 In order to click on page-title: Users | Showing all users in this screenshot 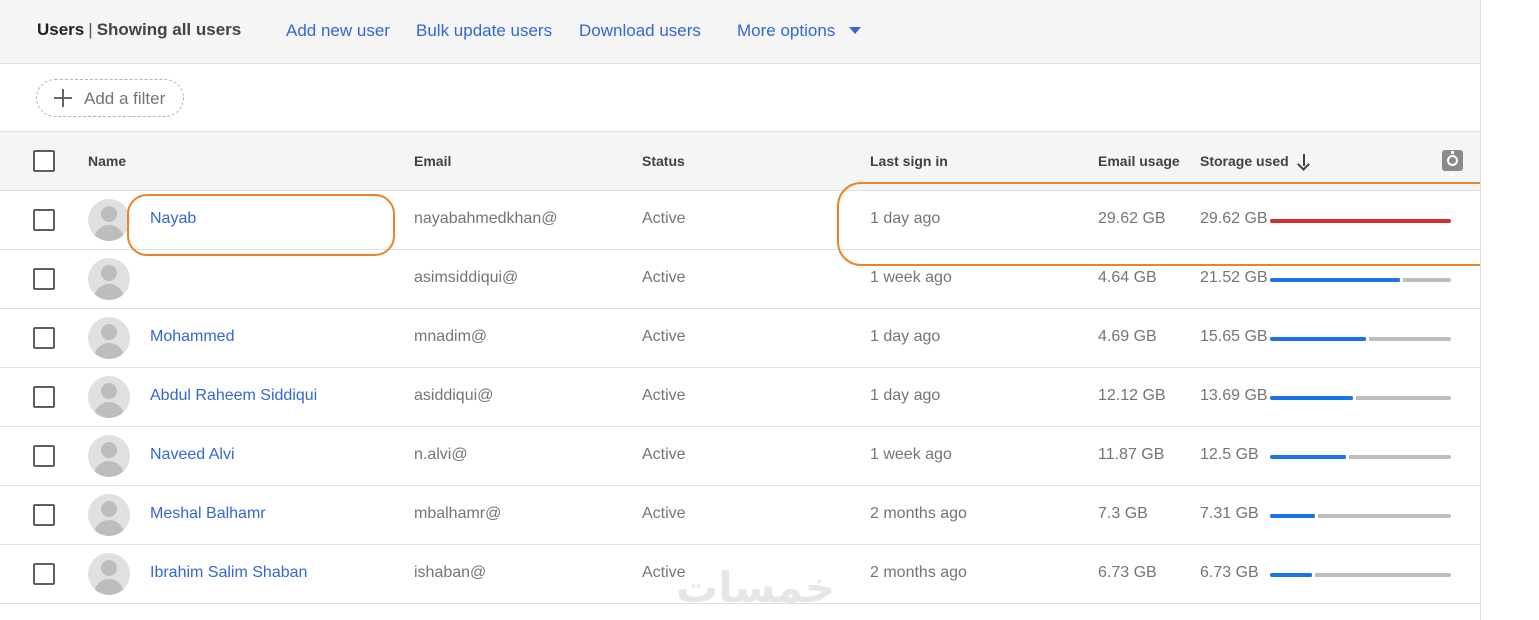, I will do `click(139, 30)`.